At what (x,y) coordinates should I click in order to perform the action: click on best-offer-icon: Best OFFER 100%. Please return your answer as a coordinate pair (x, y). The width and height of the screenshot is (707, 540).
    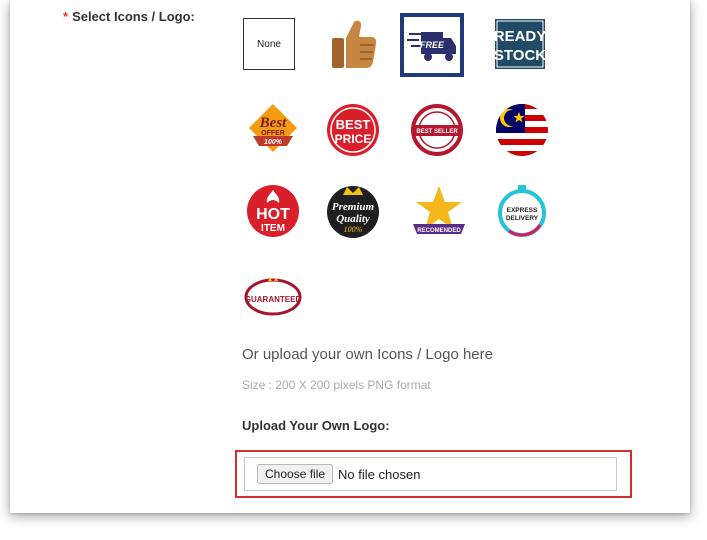
    Looking at the image, I should click on (273, 128).